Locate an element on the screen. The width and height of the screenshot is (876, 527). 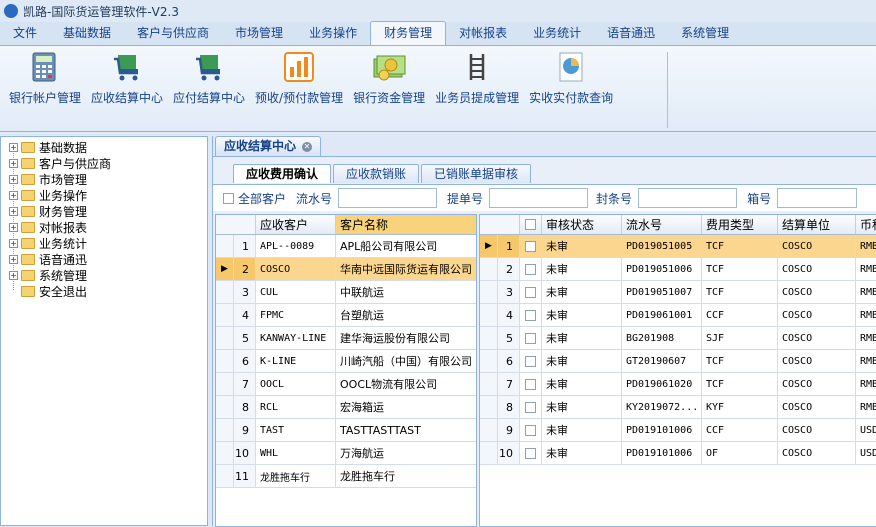
prepayment-button: 预收/预付款管理 is located at coordinates (299, 78).